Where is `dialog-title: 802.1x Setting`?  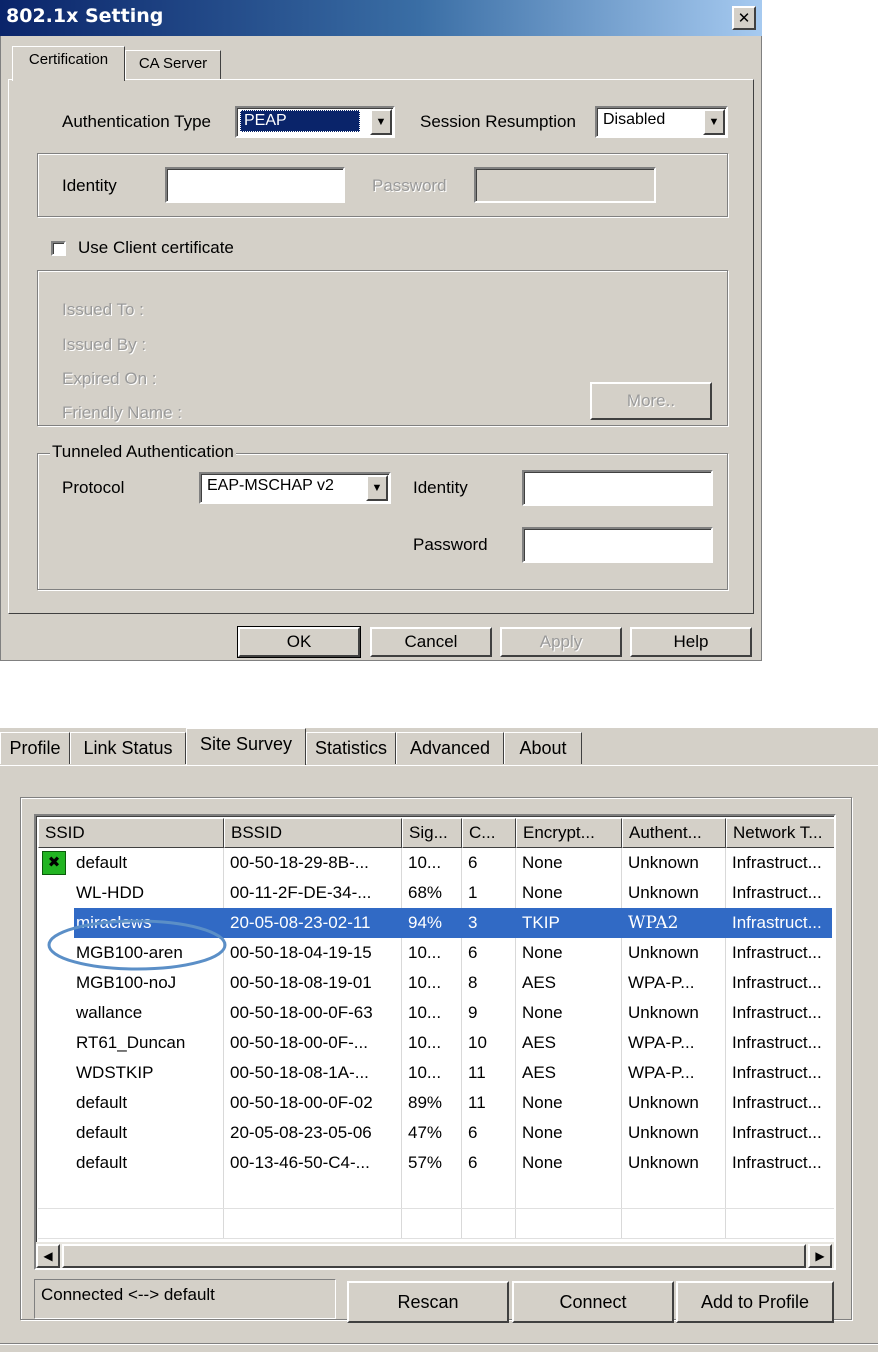
dialog-title: 802.1x Setting is located at coordinates (85, 16).